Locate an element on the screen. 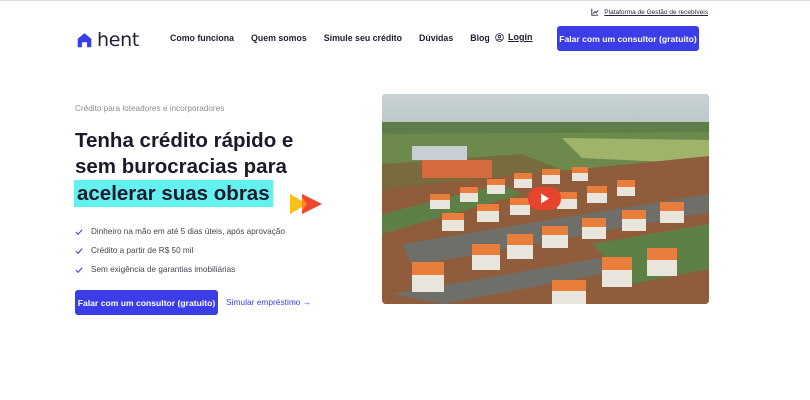  chart-line-icon is located at coordinates (595, 12).